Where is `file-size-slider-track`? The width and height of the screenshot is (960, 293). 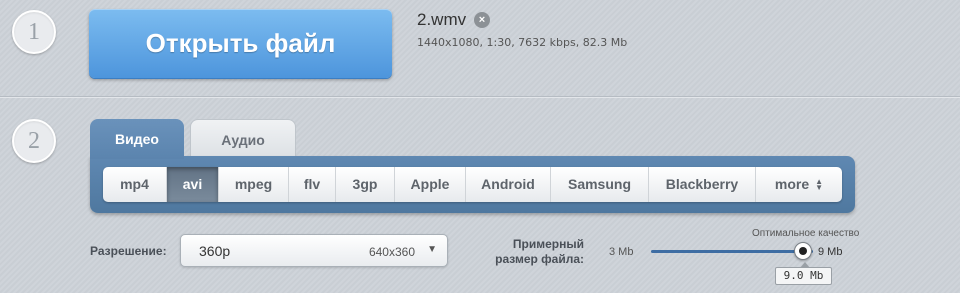
file-size-slider-track is located at coordinates (732, 251).